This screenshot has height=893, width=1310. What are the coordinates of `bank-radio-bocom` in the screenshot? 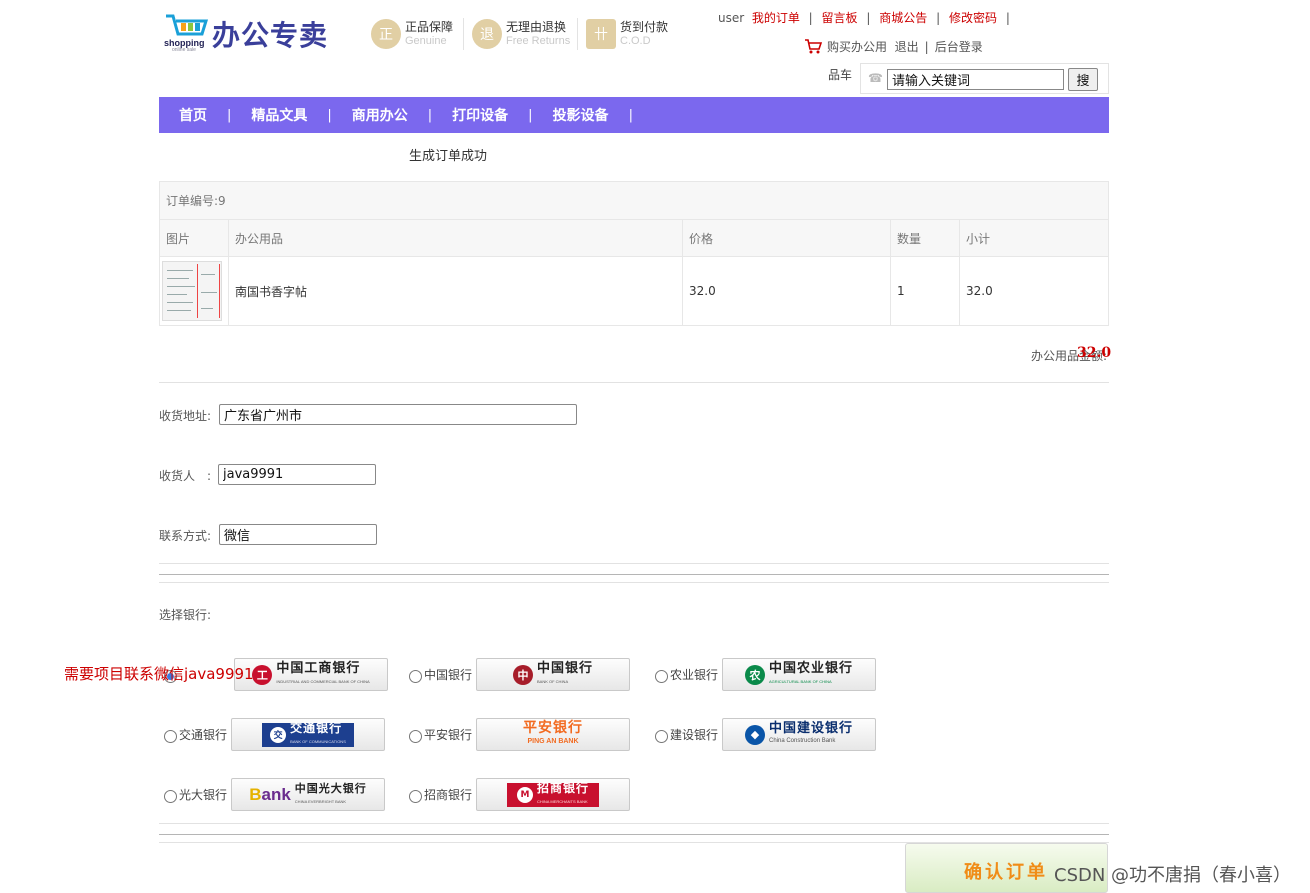 It's located at (170, 736).